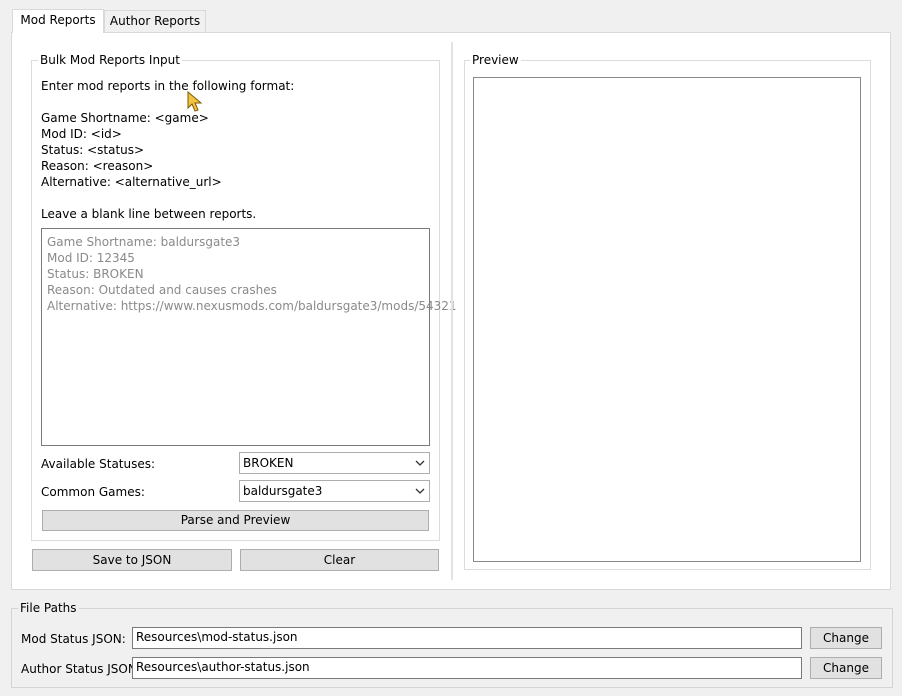 This screenshot has width=902, height=696. Describe the element at coordinates (132, 560) in the screenshot. I see `save-json-button: Save to JSON` at that location.